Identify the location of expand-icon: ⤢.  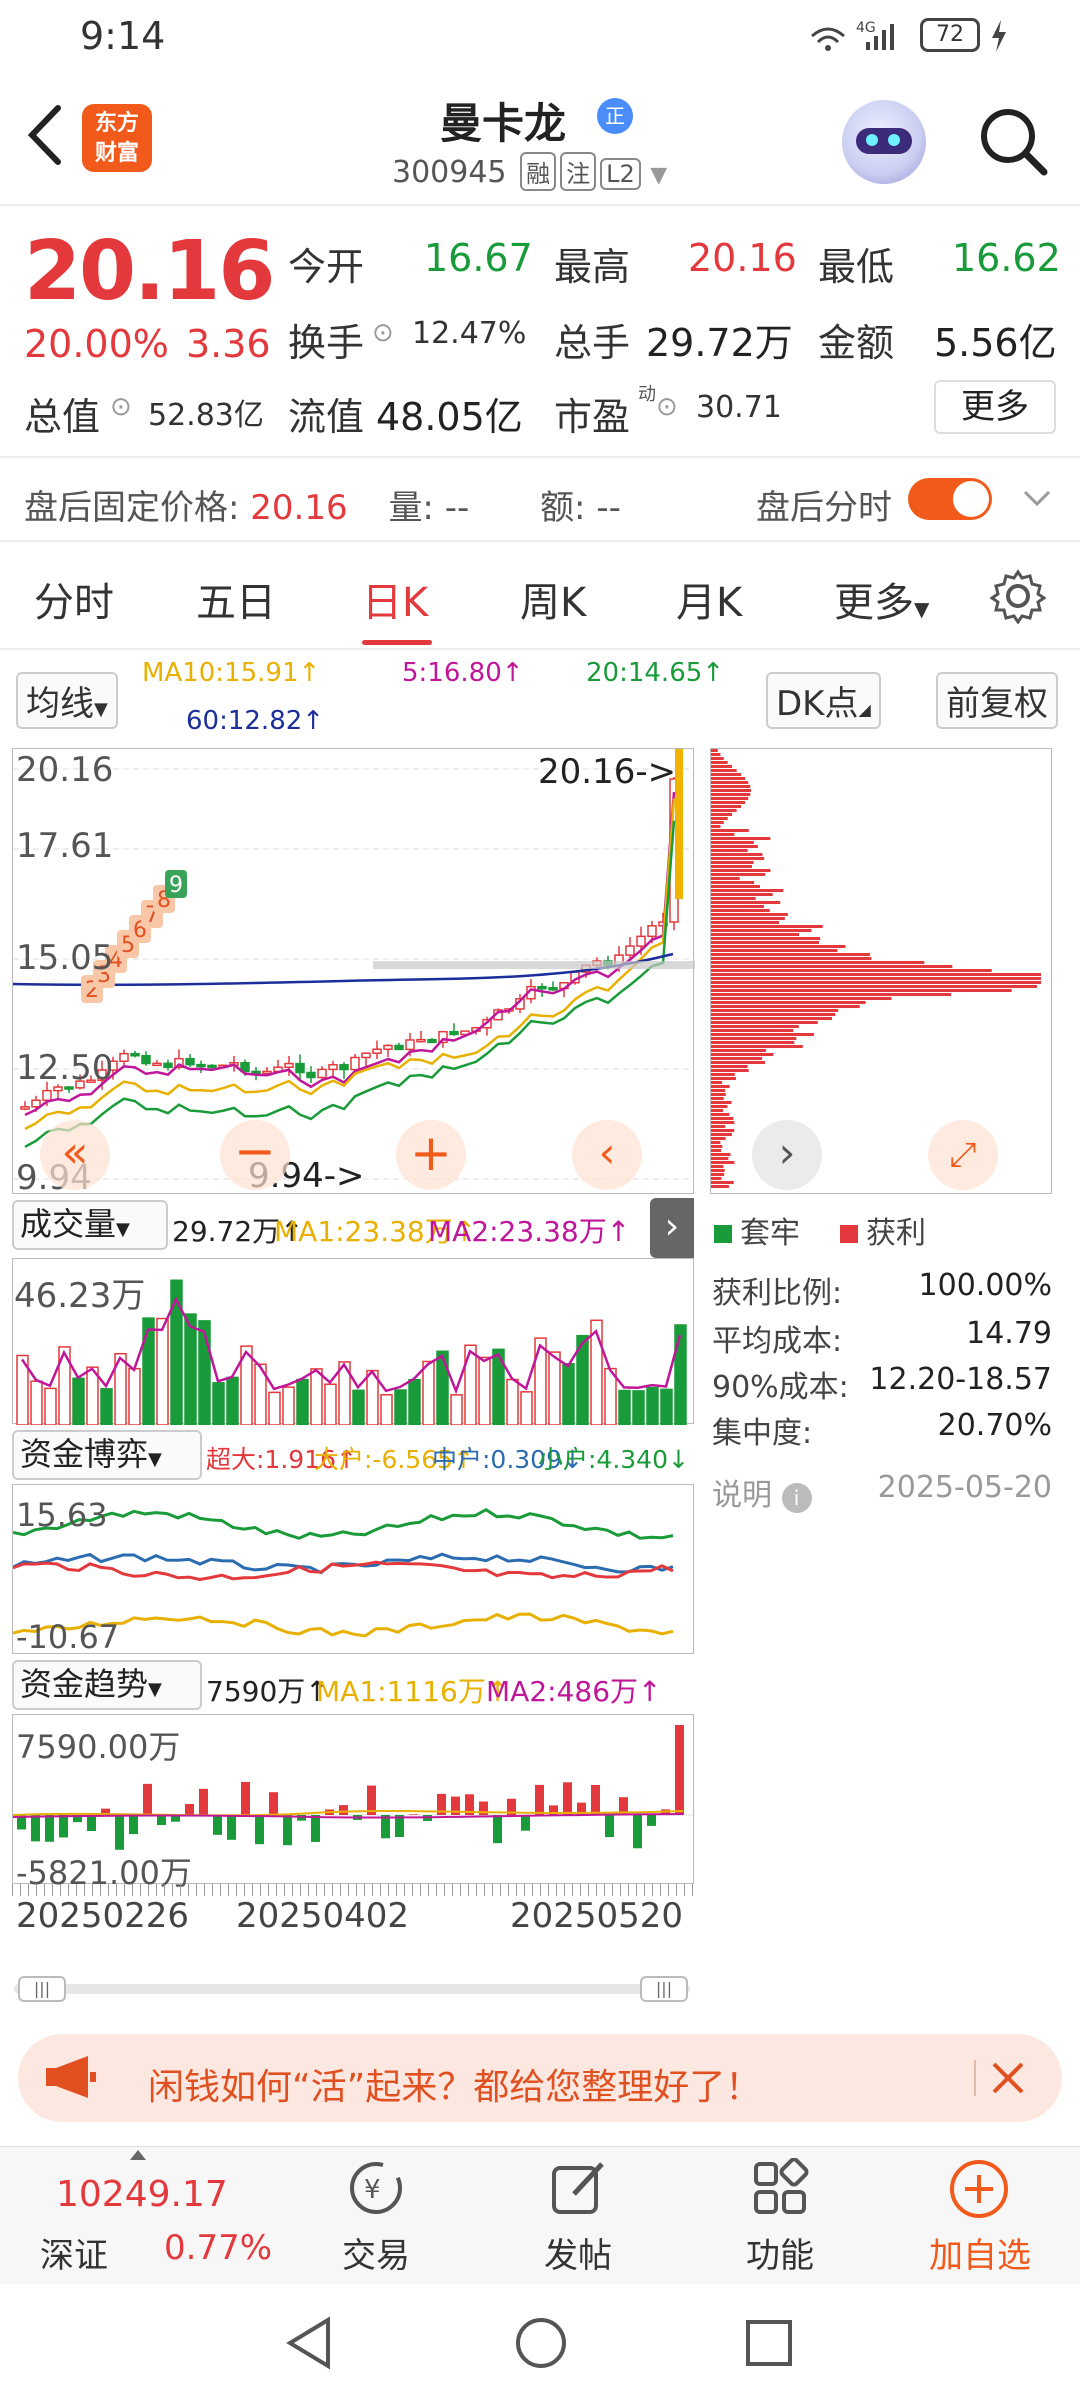
(963, 1155).